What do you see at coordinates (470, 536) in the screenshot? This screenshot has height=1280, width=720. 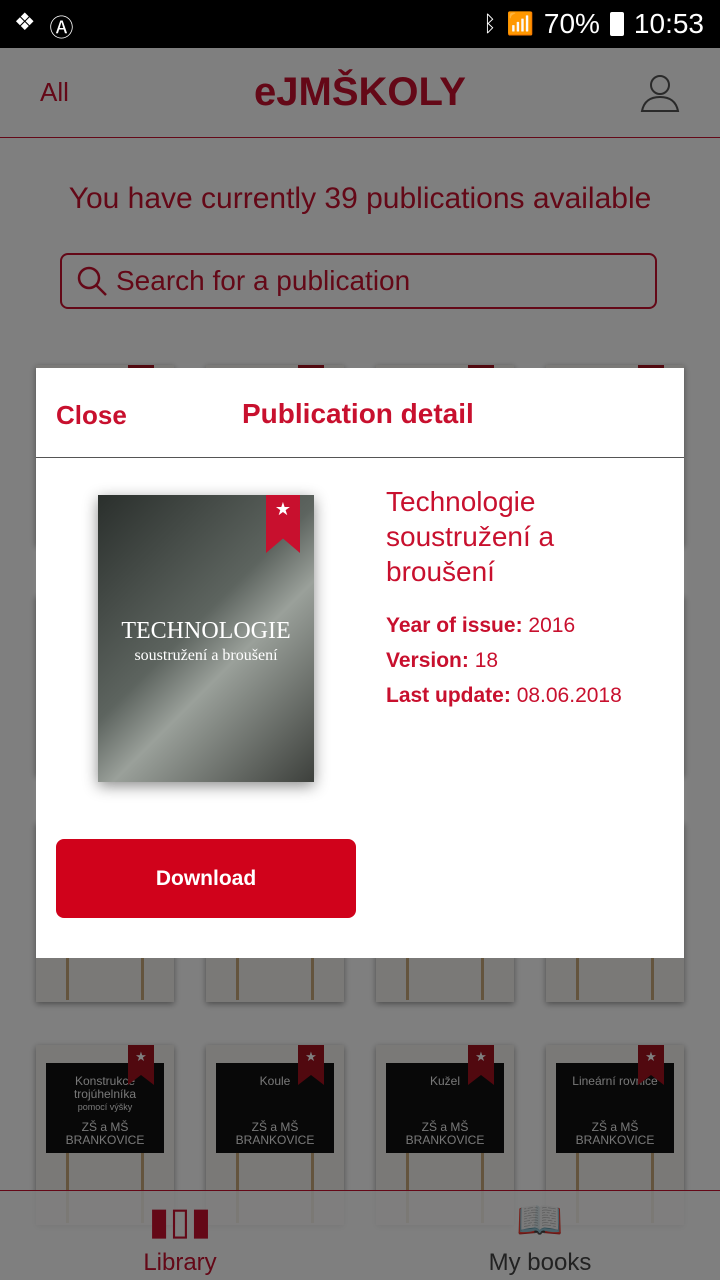 I see `publication-title: Technologie soustružení a broušení` at bounding box center [470, 536].